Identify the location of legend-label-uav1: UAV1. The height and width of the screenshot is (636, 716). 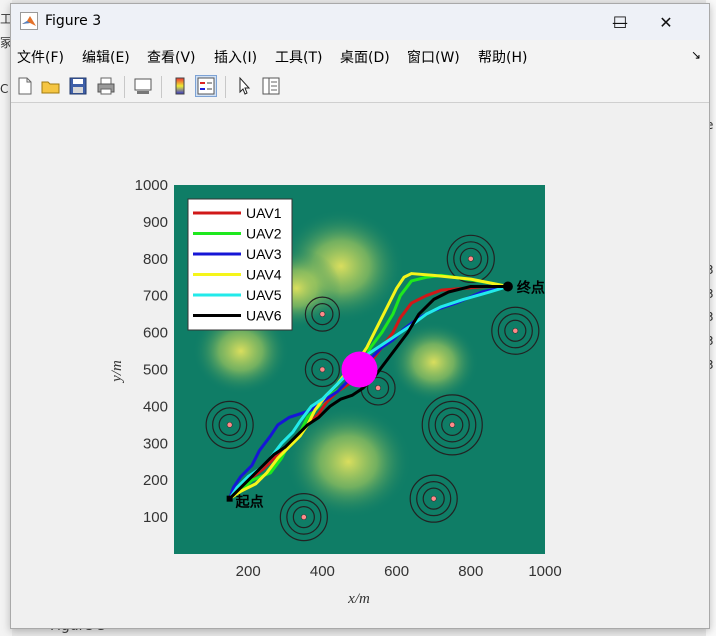
(264, 213).